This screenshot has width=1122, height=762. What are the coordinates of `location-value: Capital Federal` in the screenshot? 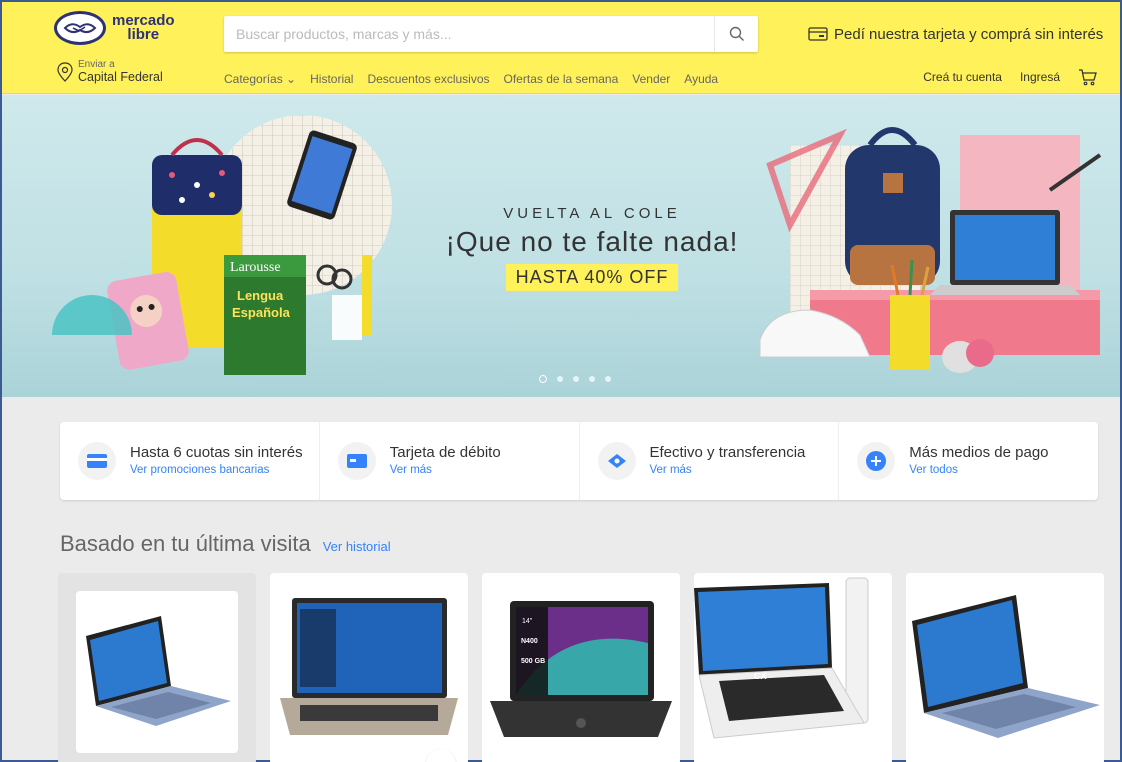 It's located at (120, 77).